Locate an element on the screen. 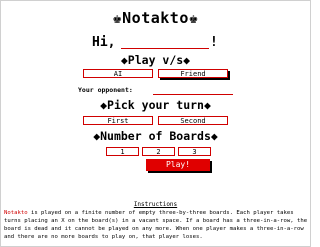  player-name-input is located at coordinates (165, 43).